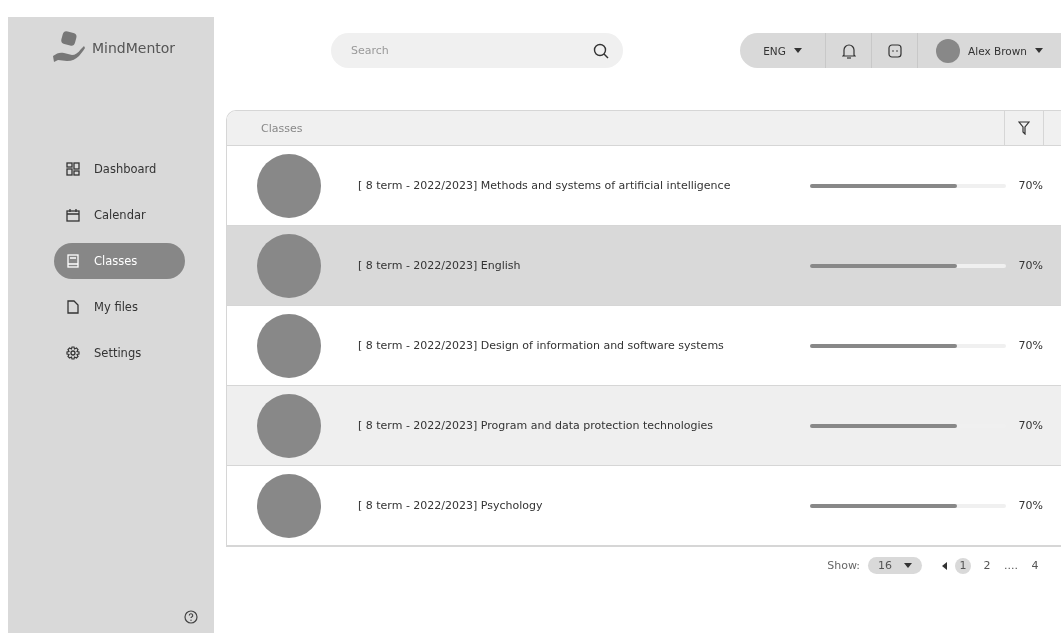 The image size is (1061, 633). What do you see at coordinates (989, 50) in the screenshot?
I see `user-menu: Alex Brown` at bounding box center [989, 50].